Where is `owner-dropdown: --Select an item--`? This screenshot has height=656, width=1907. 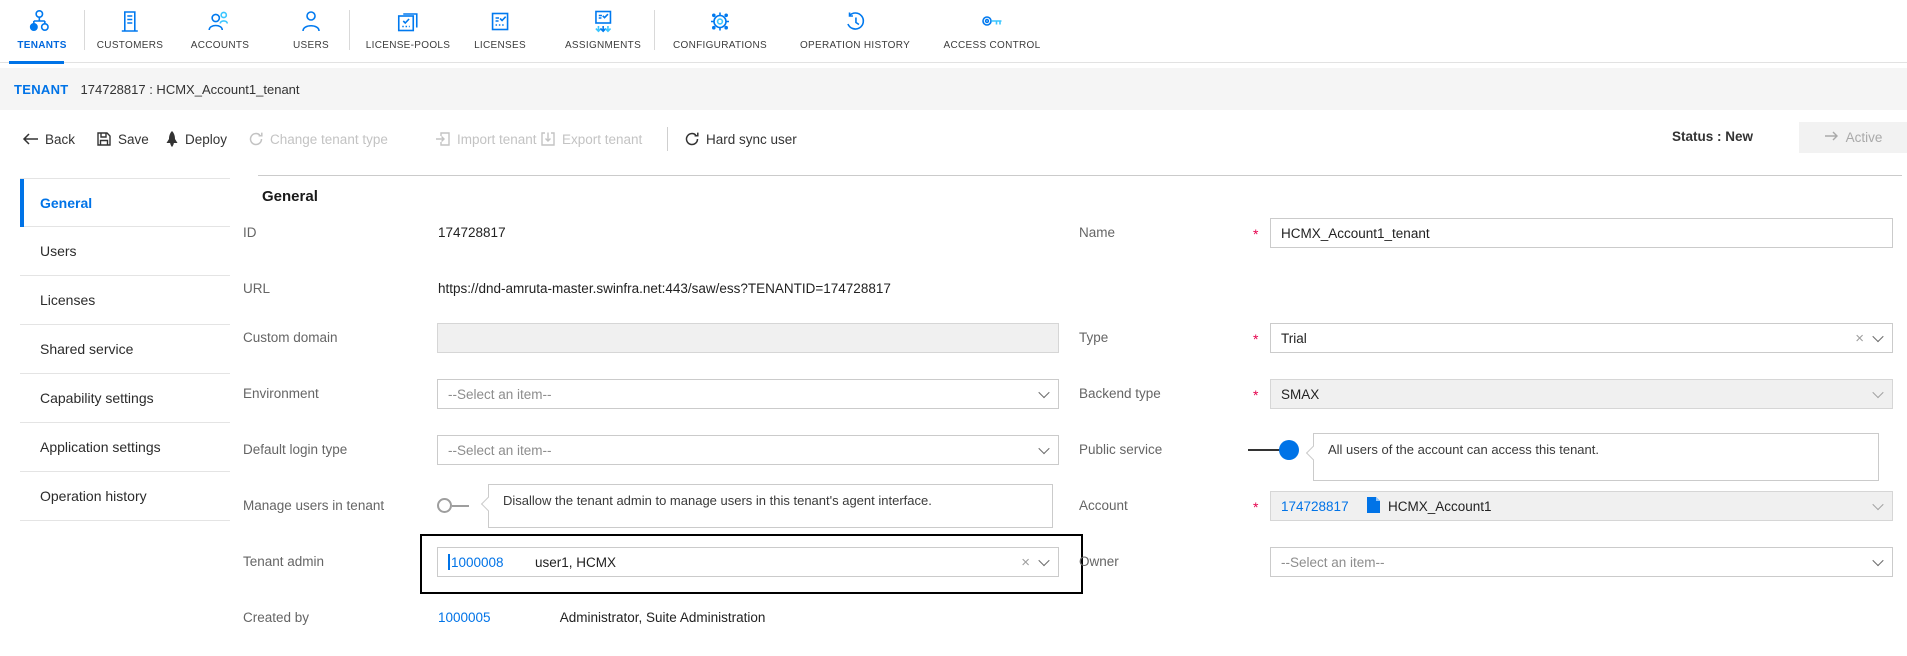
owner-dropdown: --Select an item-- is located at coordinates (1581, 562).